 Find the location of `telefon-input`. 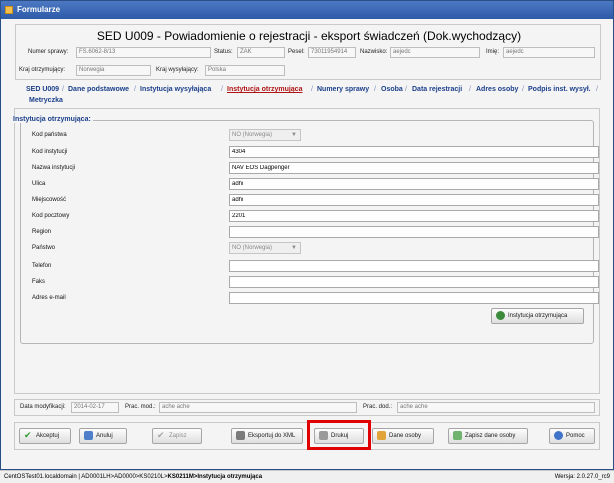

telefon-input is located at coordinates (414, 266).